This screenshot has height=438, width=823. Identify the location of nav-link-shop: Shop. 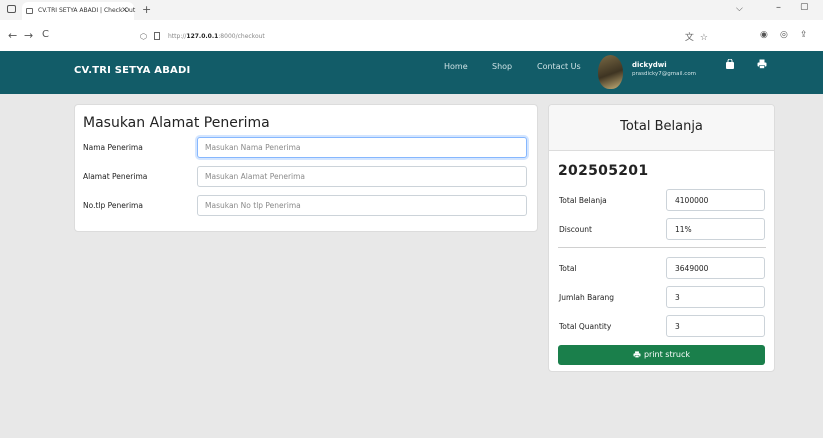
(502, 66).